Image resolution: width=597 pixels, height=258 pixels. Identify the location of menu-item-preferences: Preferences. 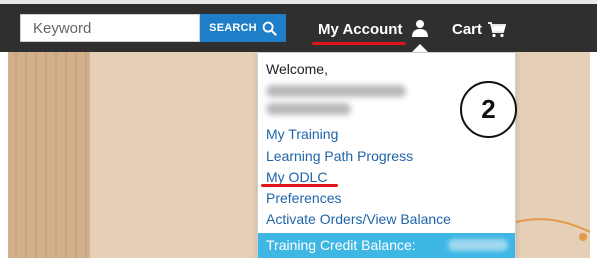
(303, 198).